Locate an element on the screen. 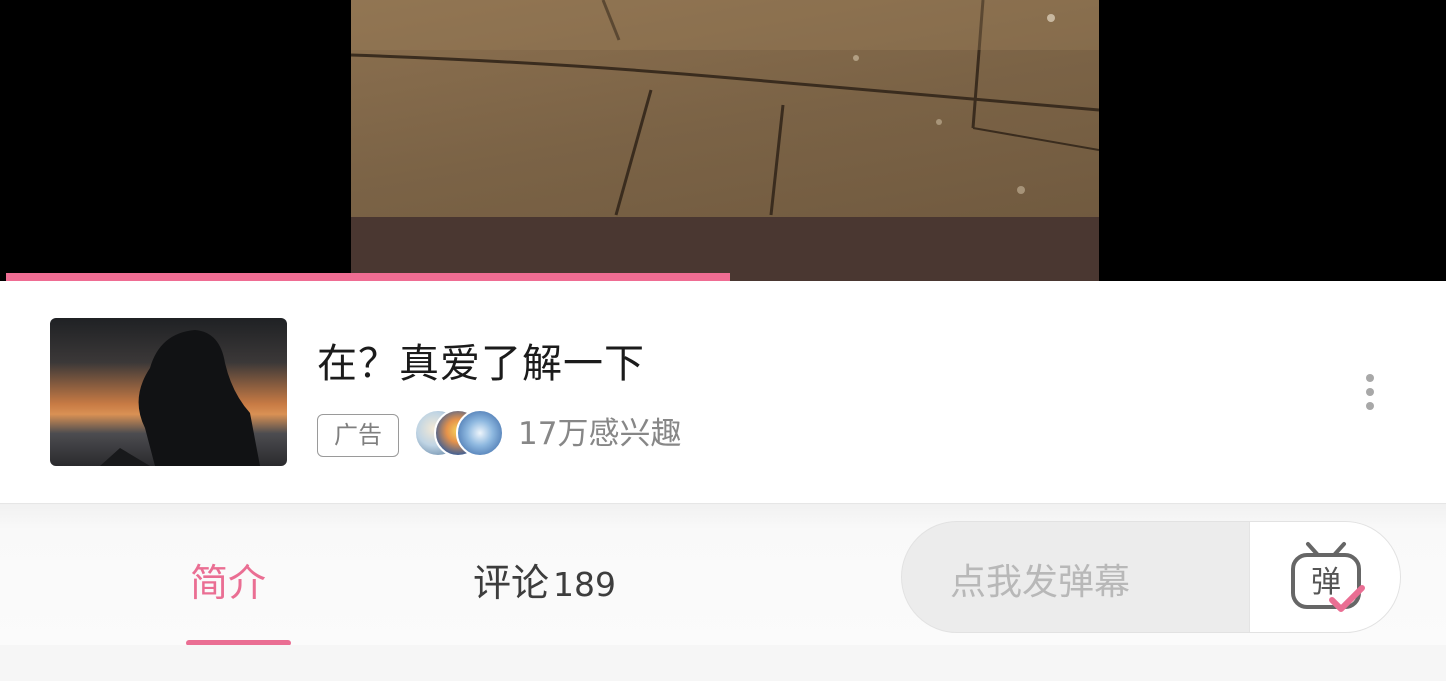  tab-intro: 简介 is located at coordinates (228, 579).